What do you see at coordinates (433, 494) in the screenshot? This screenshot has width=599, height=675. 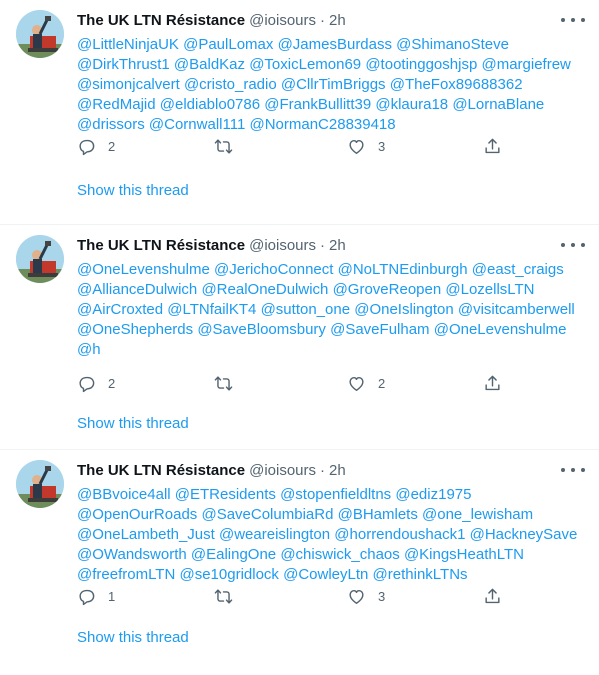 I see `mention-link: @ediz1975` at bounding box center [433, 494].